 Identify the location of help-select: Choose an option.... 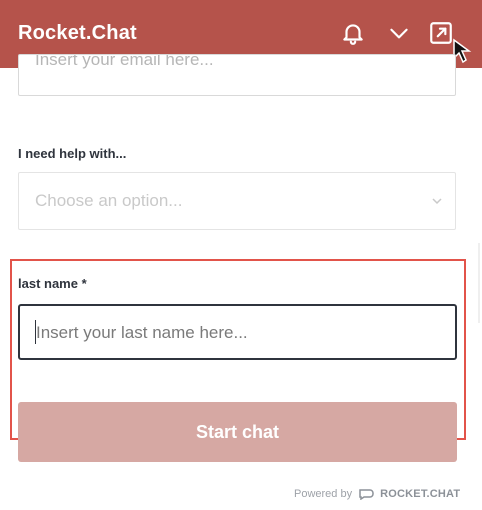
(237, 201).